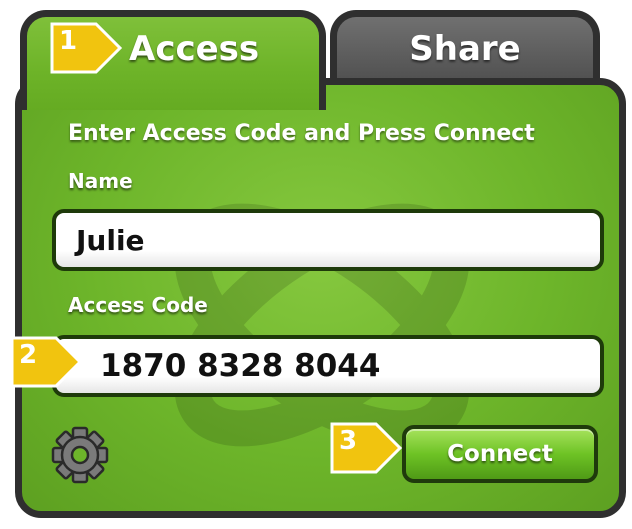 Image resolution: width=632 pixels, height=529 pixels. Describe the element at coordinates (80, 455) in the screenshot. I see `gear-icon` at that location.